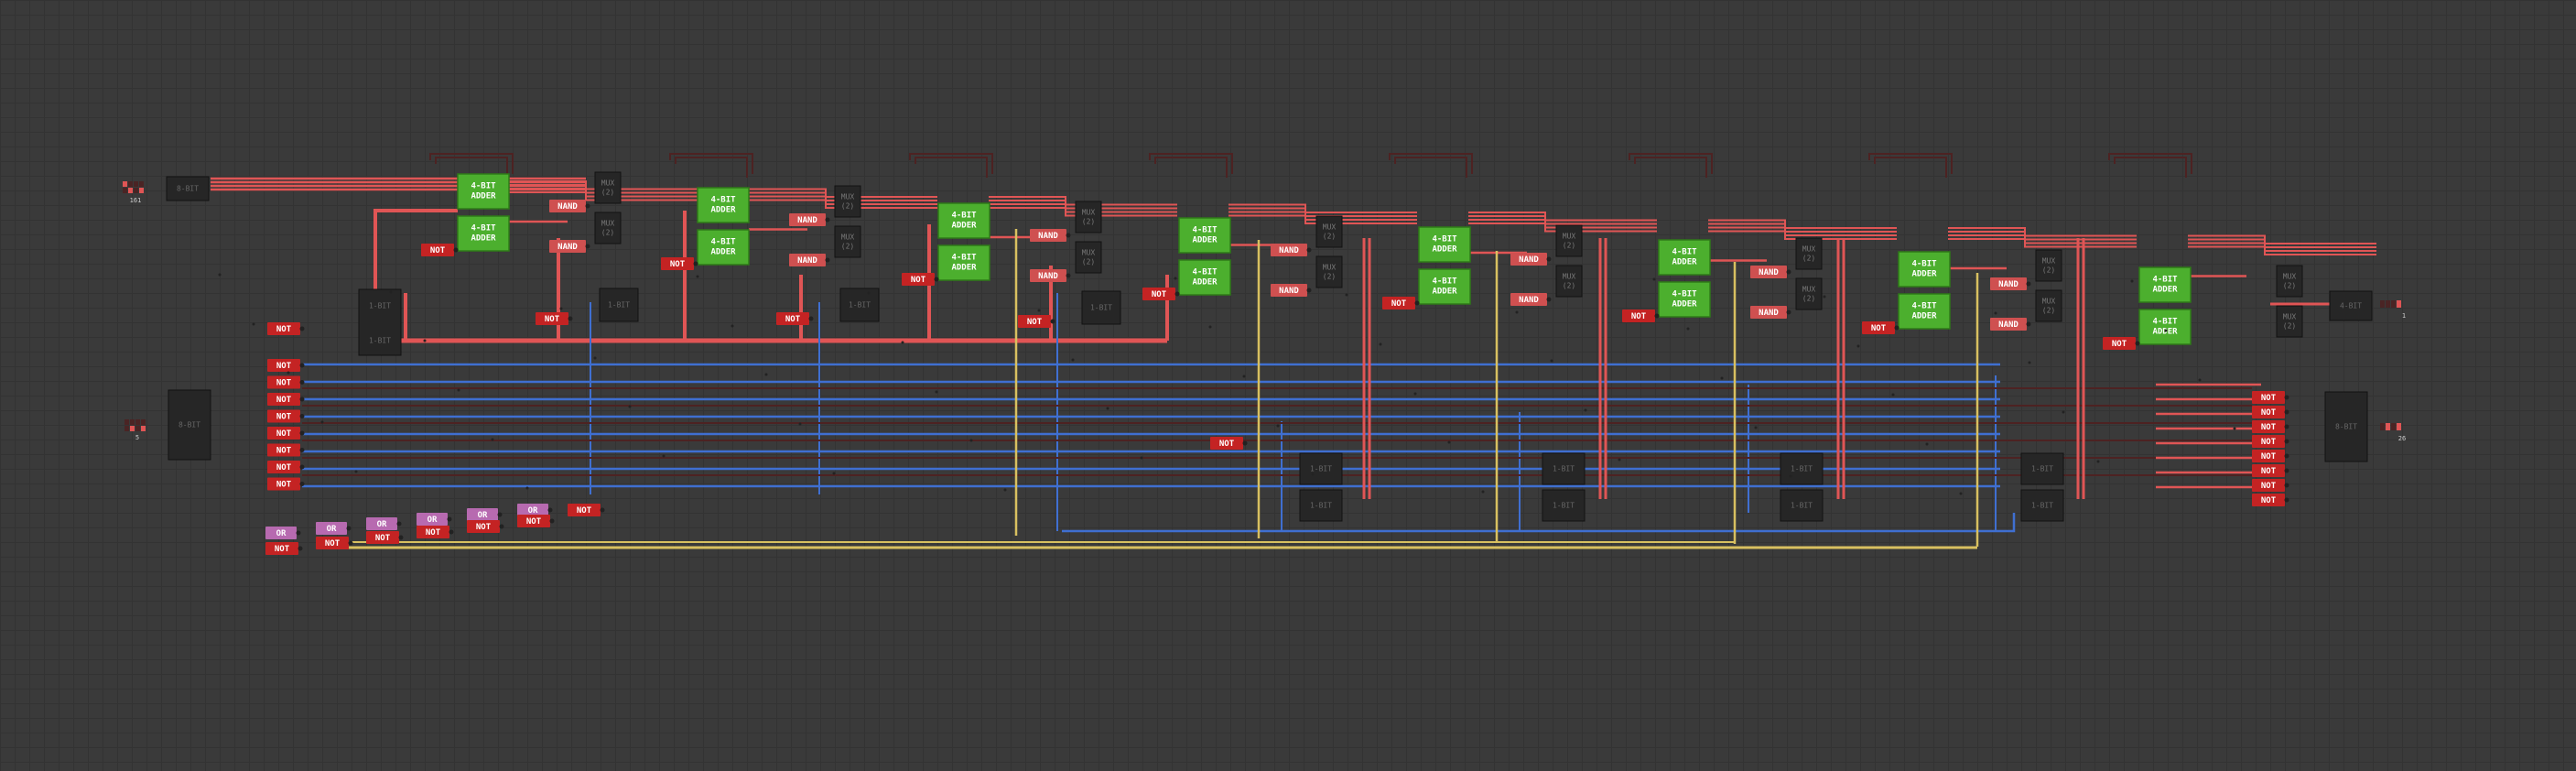  What do you see at coordinates (1569, 241) in the screenshot?
I see `mux-high-4: MUX(2)` at bounding box center [1569, 241].